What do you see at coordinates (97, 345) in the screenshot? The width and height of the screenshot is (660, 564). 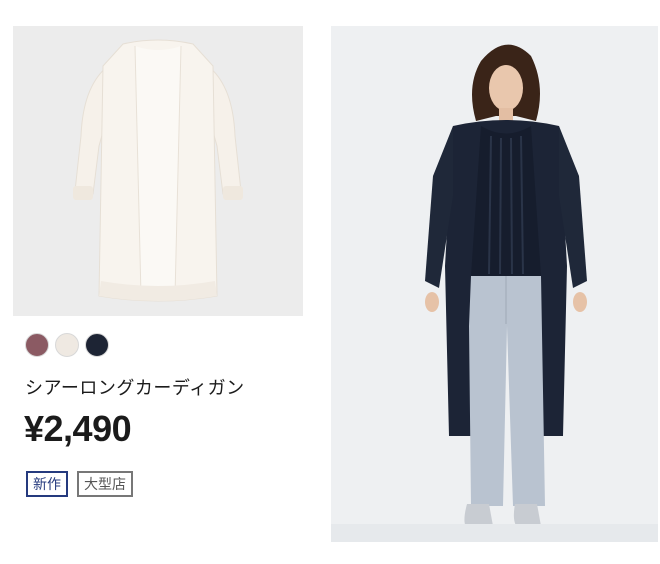 I see `swatch-navy` at bounding box center [97, 345].